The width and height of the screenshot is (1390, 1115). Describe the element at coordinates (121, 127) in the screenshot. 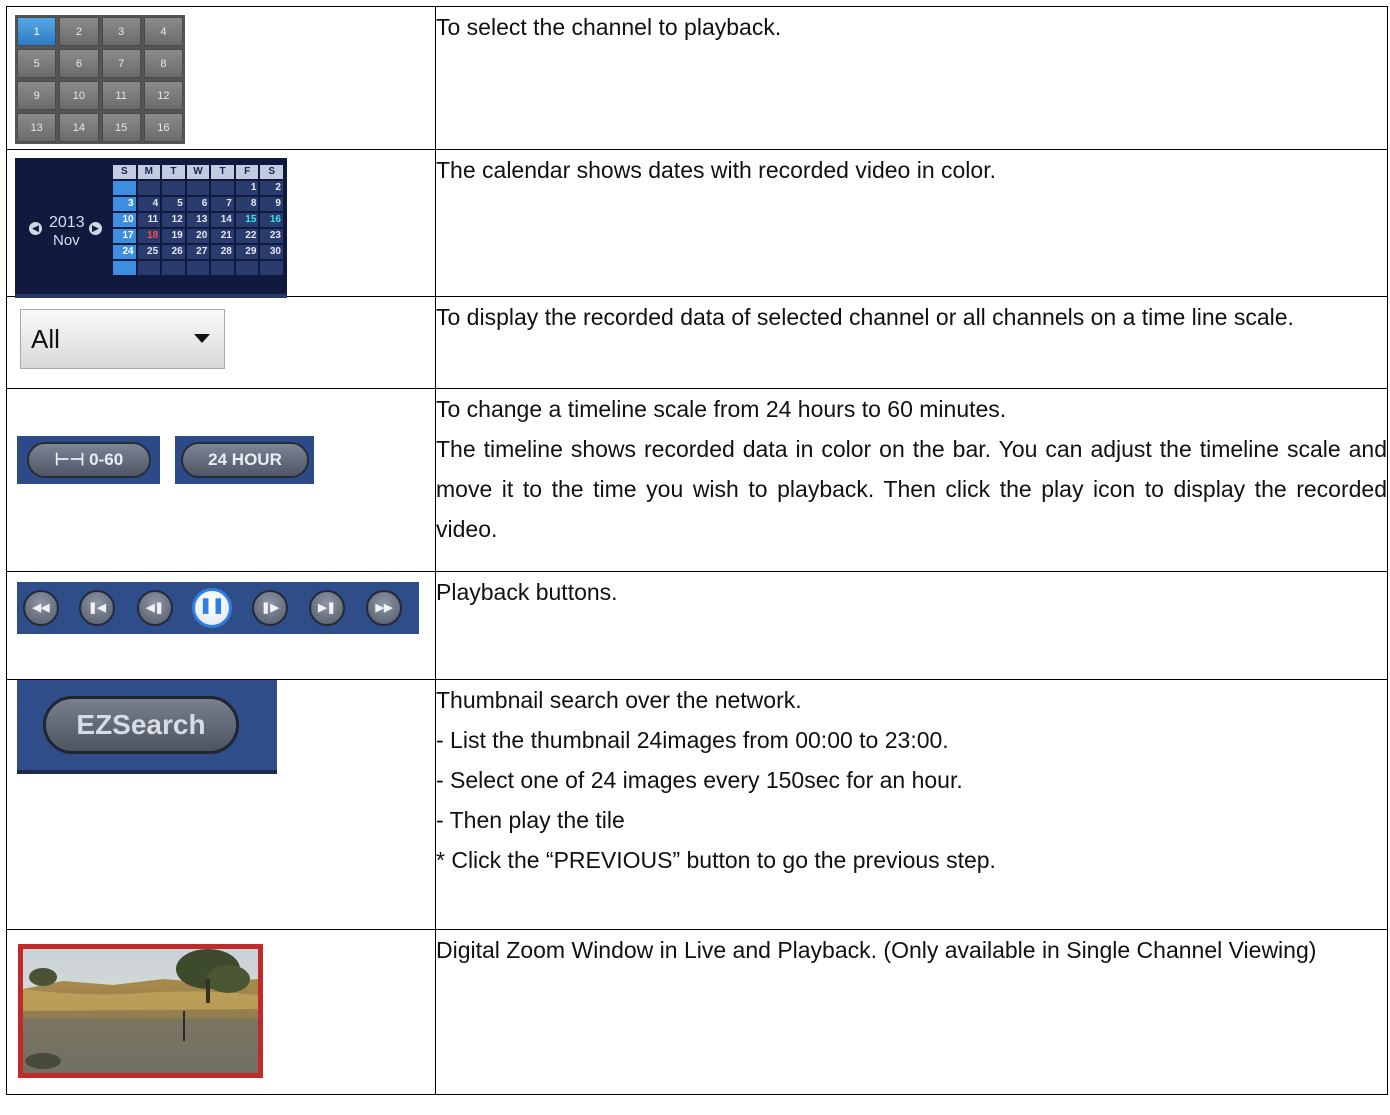

I see `channel-button-15: 15` at that location.